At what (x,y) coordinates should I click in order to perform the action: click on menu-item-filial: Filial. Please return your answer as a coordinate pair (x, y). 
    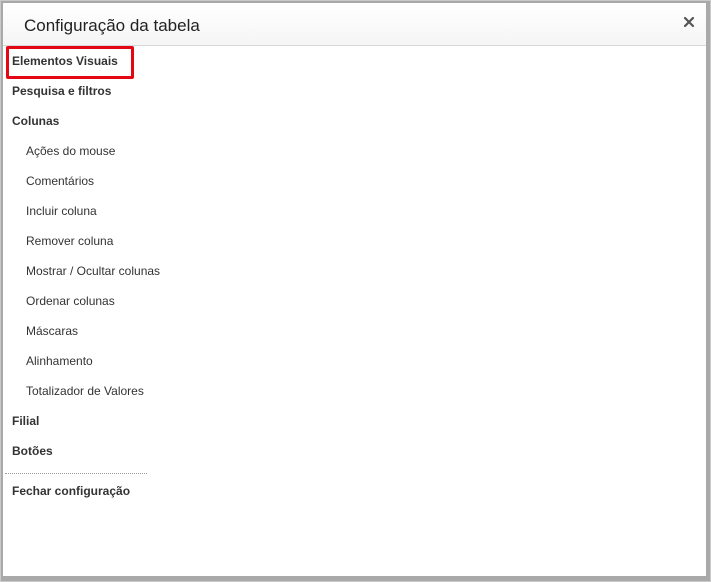
    Looking at the image, I should click on (25, 421).